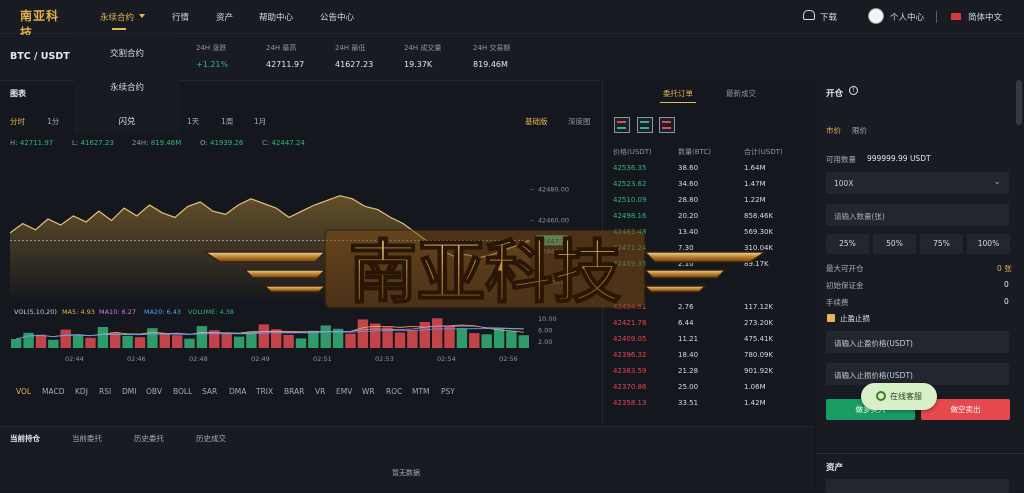 Image resolution: width=1024 pixels, height=493 pixels. I want to click on indicator-tab-dmi: DMI, so click(129, 391).